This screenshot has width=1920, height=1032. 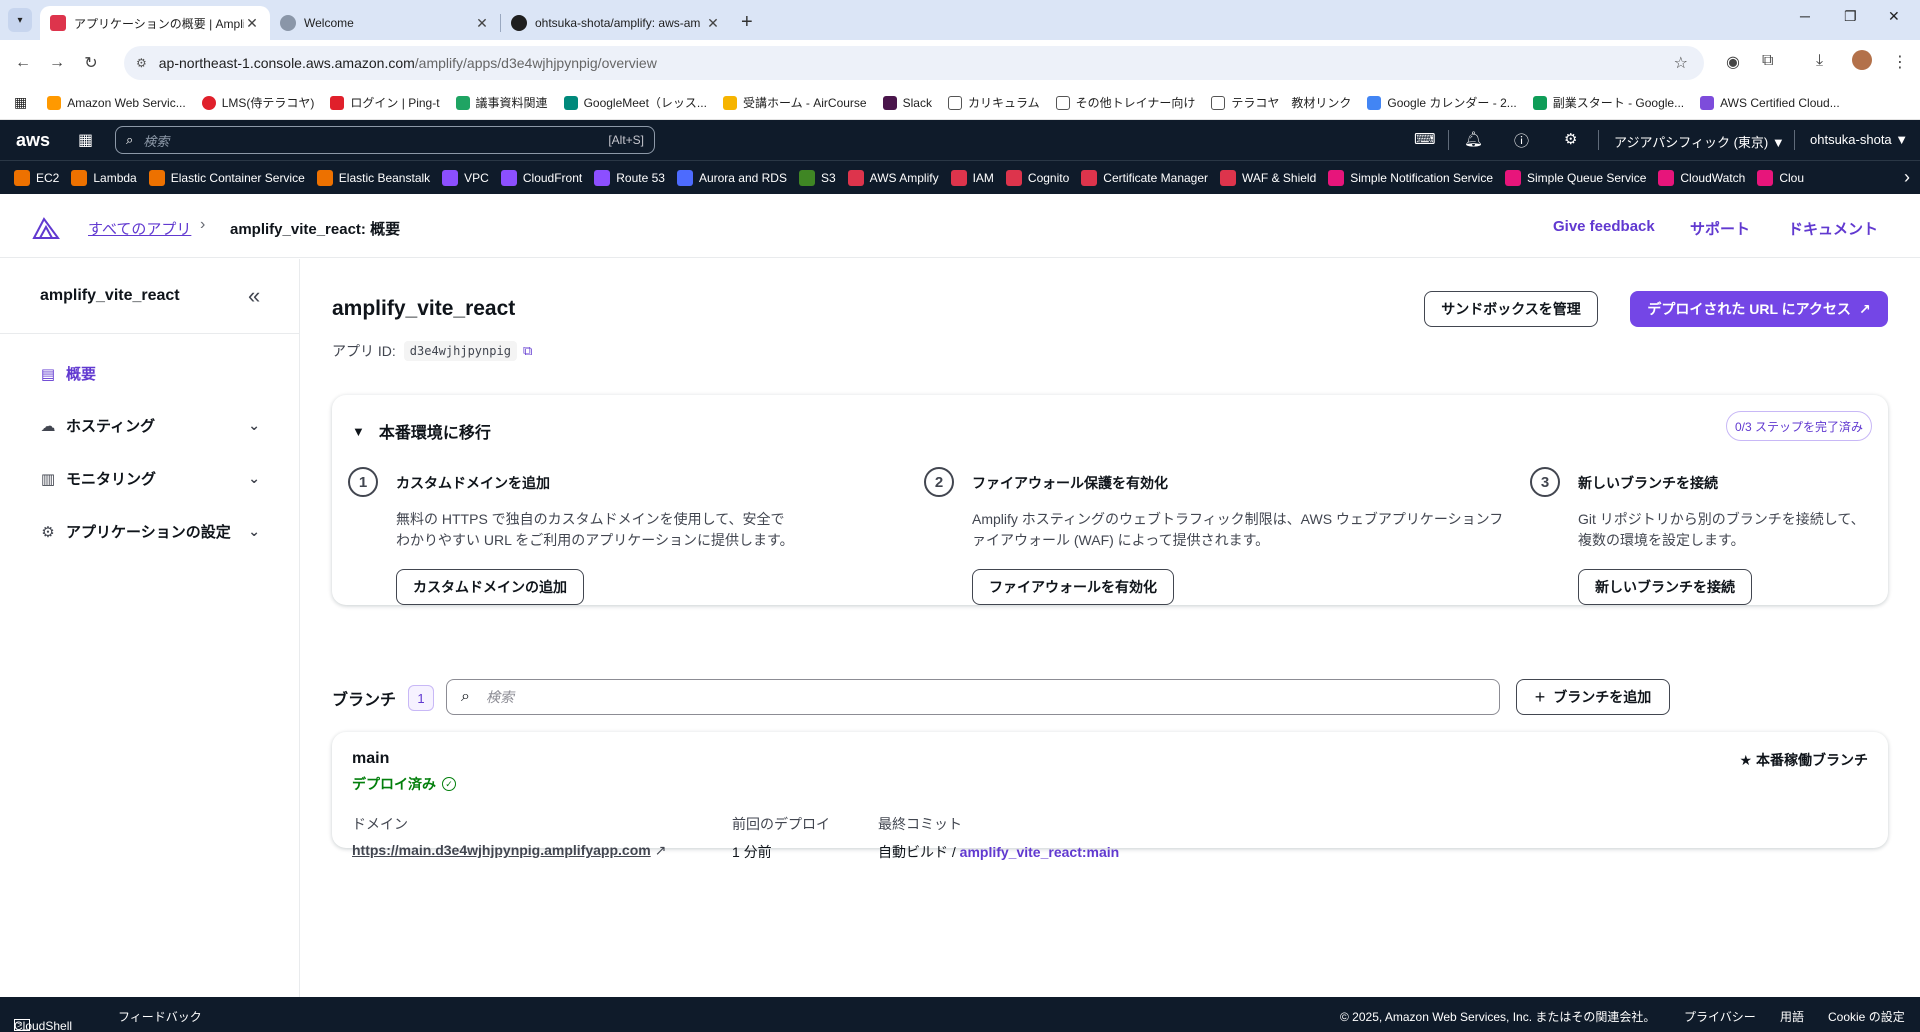 What do you see at coordinates (616, 23) in the screenshot?
I see `browser-tab: ohtsuka-shota/amplify: aws-am ✕` at bounding box center [616, 23].